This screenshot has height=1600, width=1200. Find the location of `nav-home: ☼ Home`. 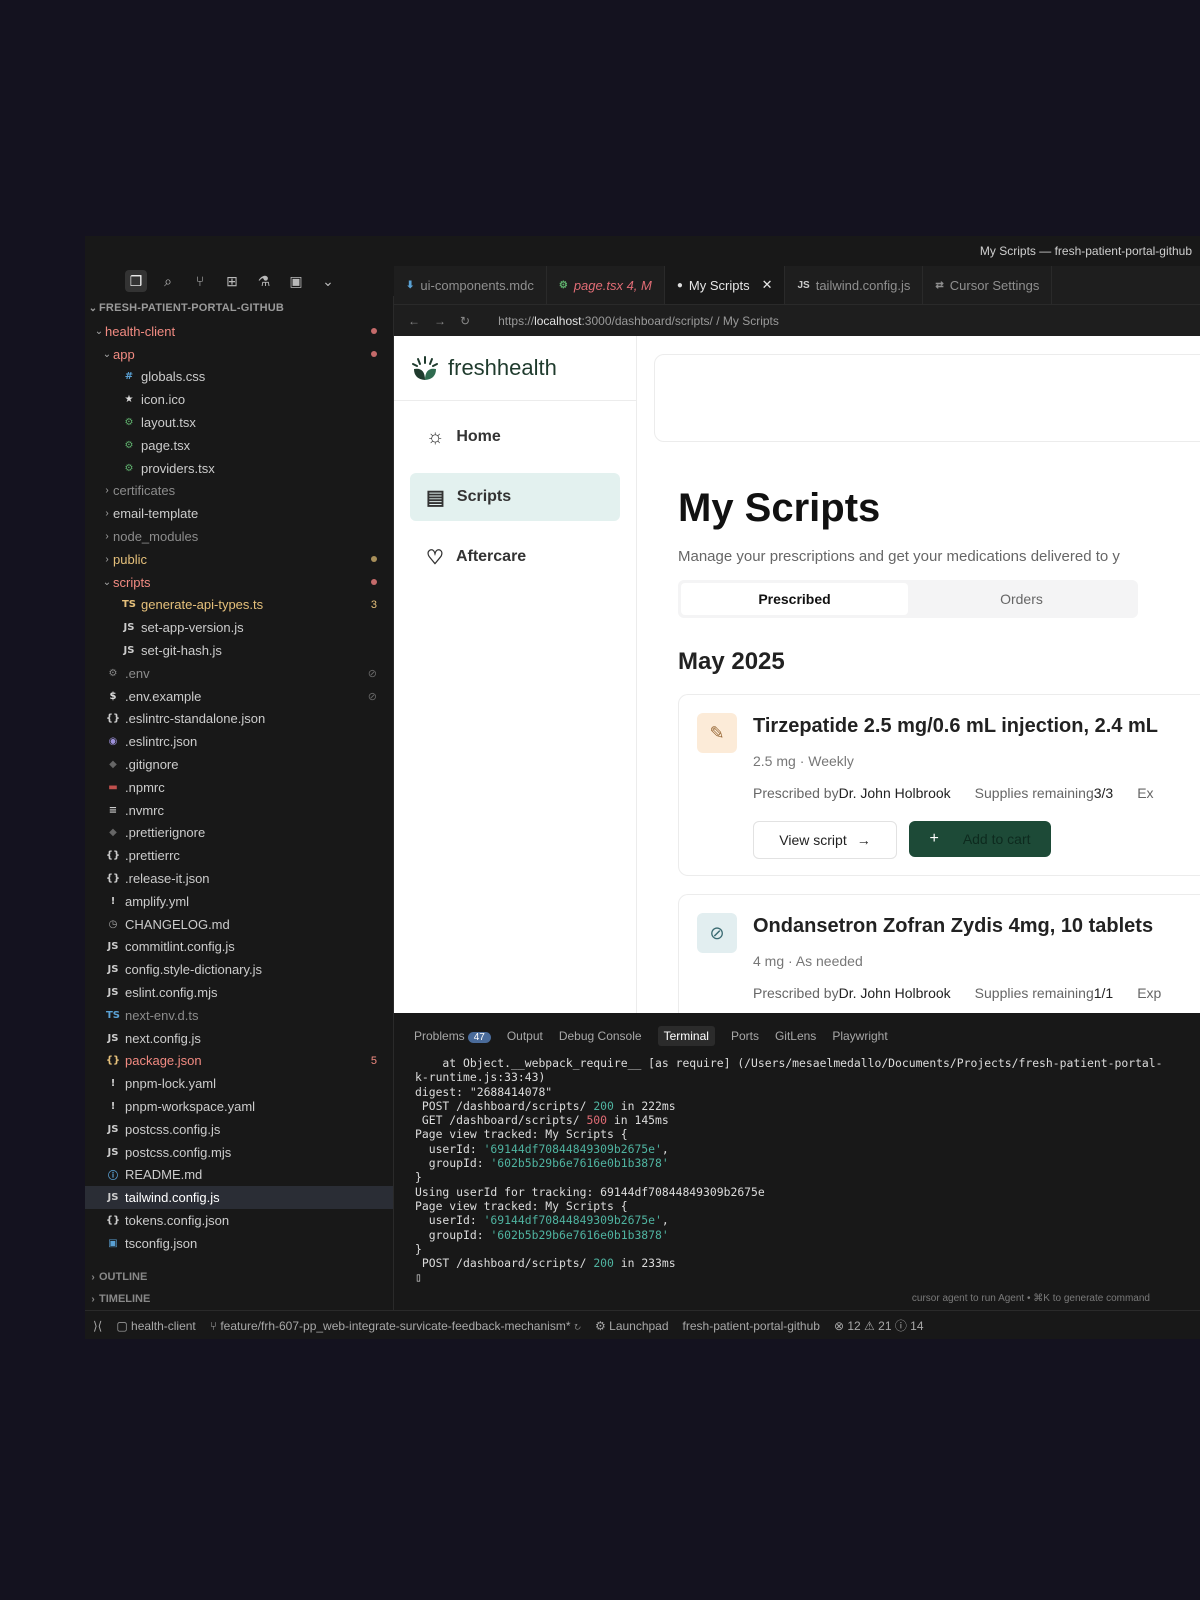

nav-home: ☼ Home is located at coordinates (515, 437).